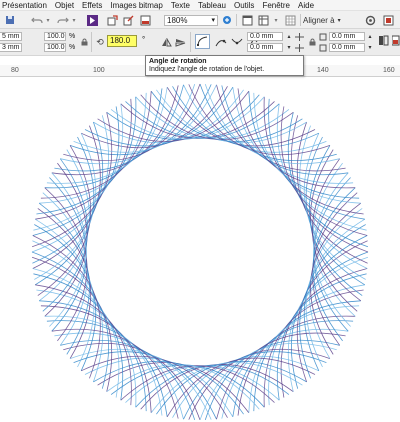 This screenshot has height=422, width=400. I want to click on menu-presentation: Présentation, so click(24, 5).